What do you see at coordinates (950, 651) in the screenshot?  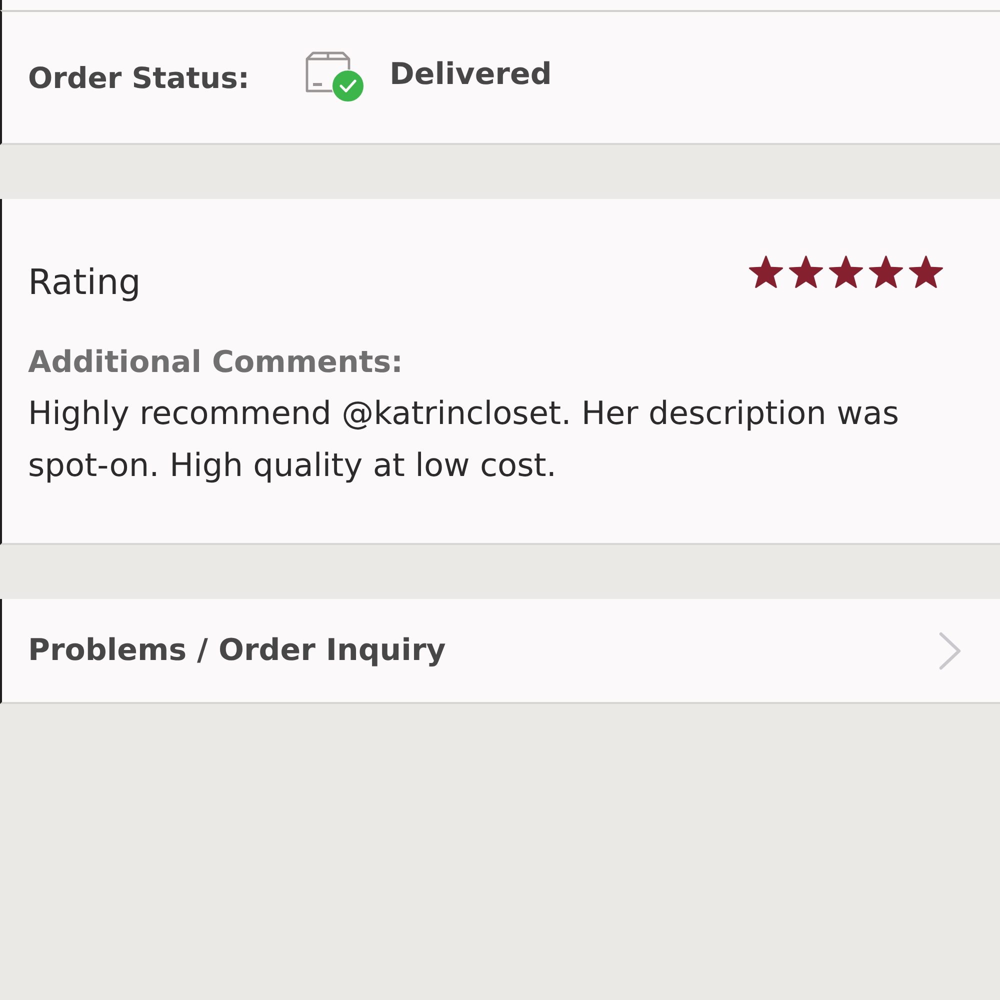 I see `chevron-right-icon` at bounding box center [950, 651].